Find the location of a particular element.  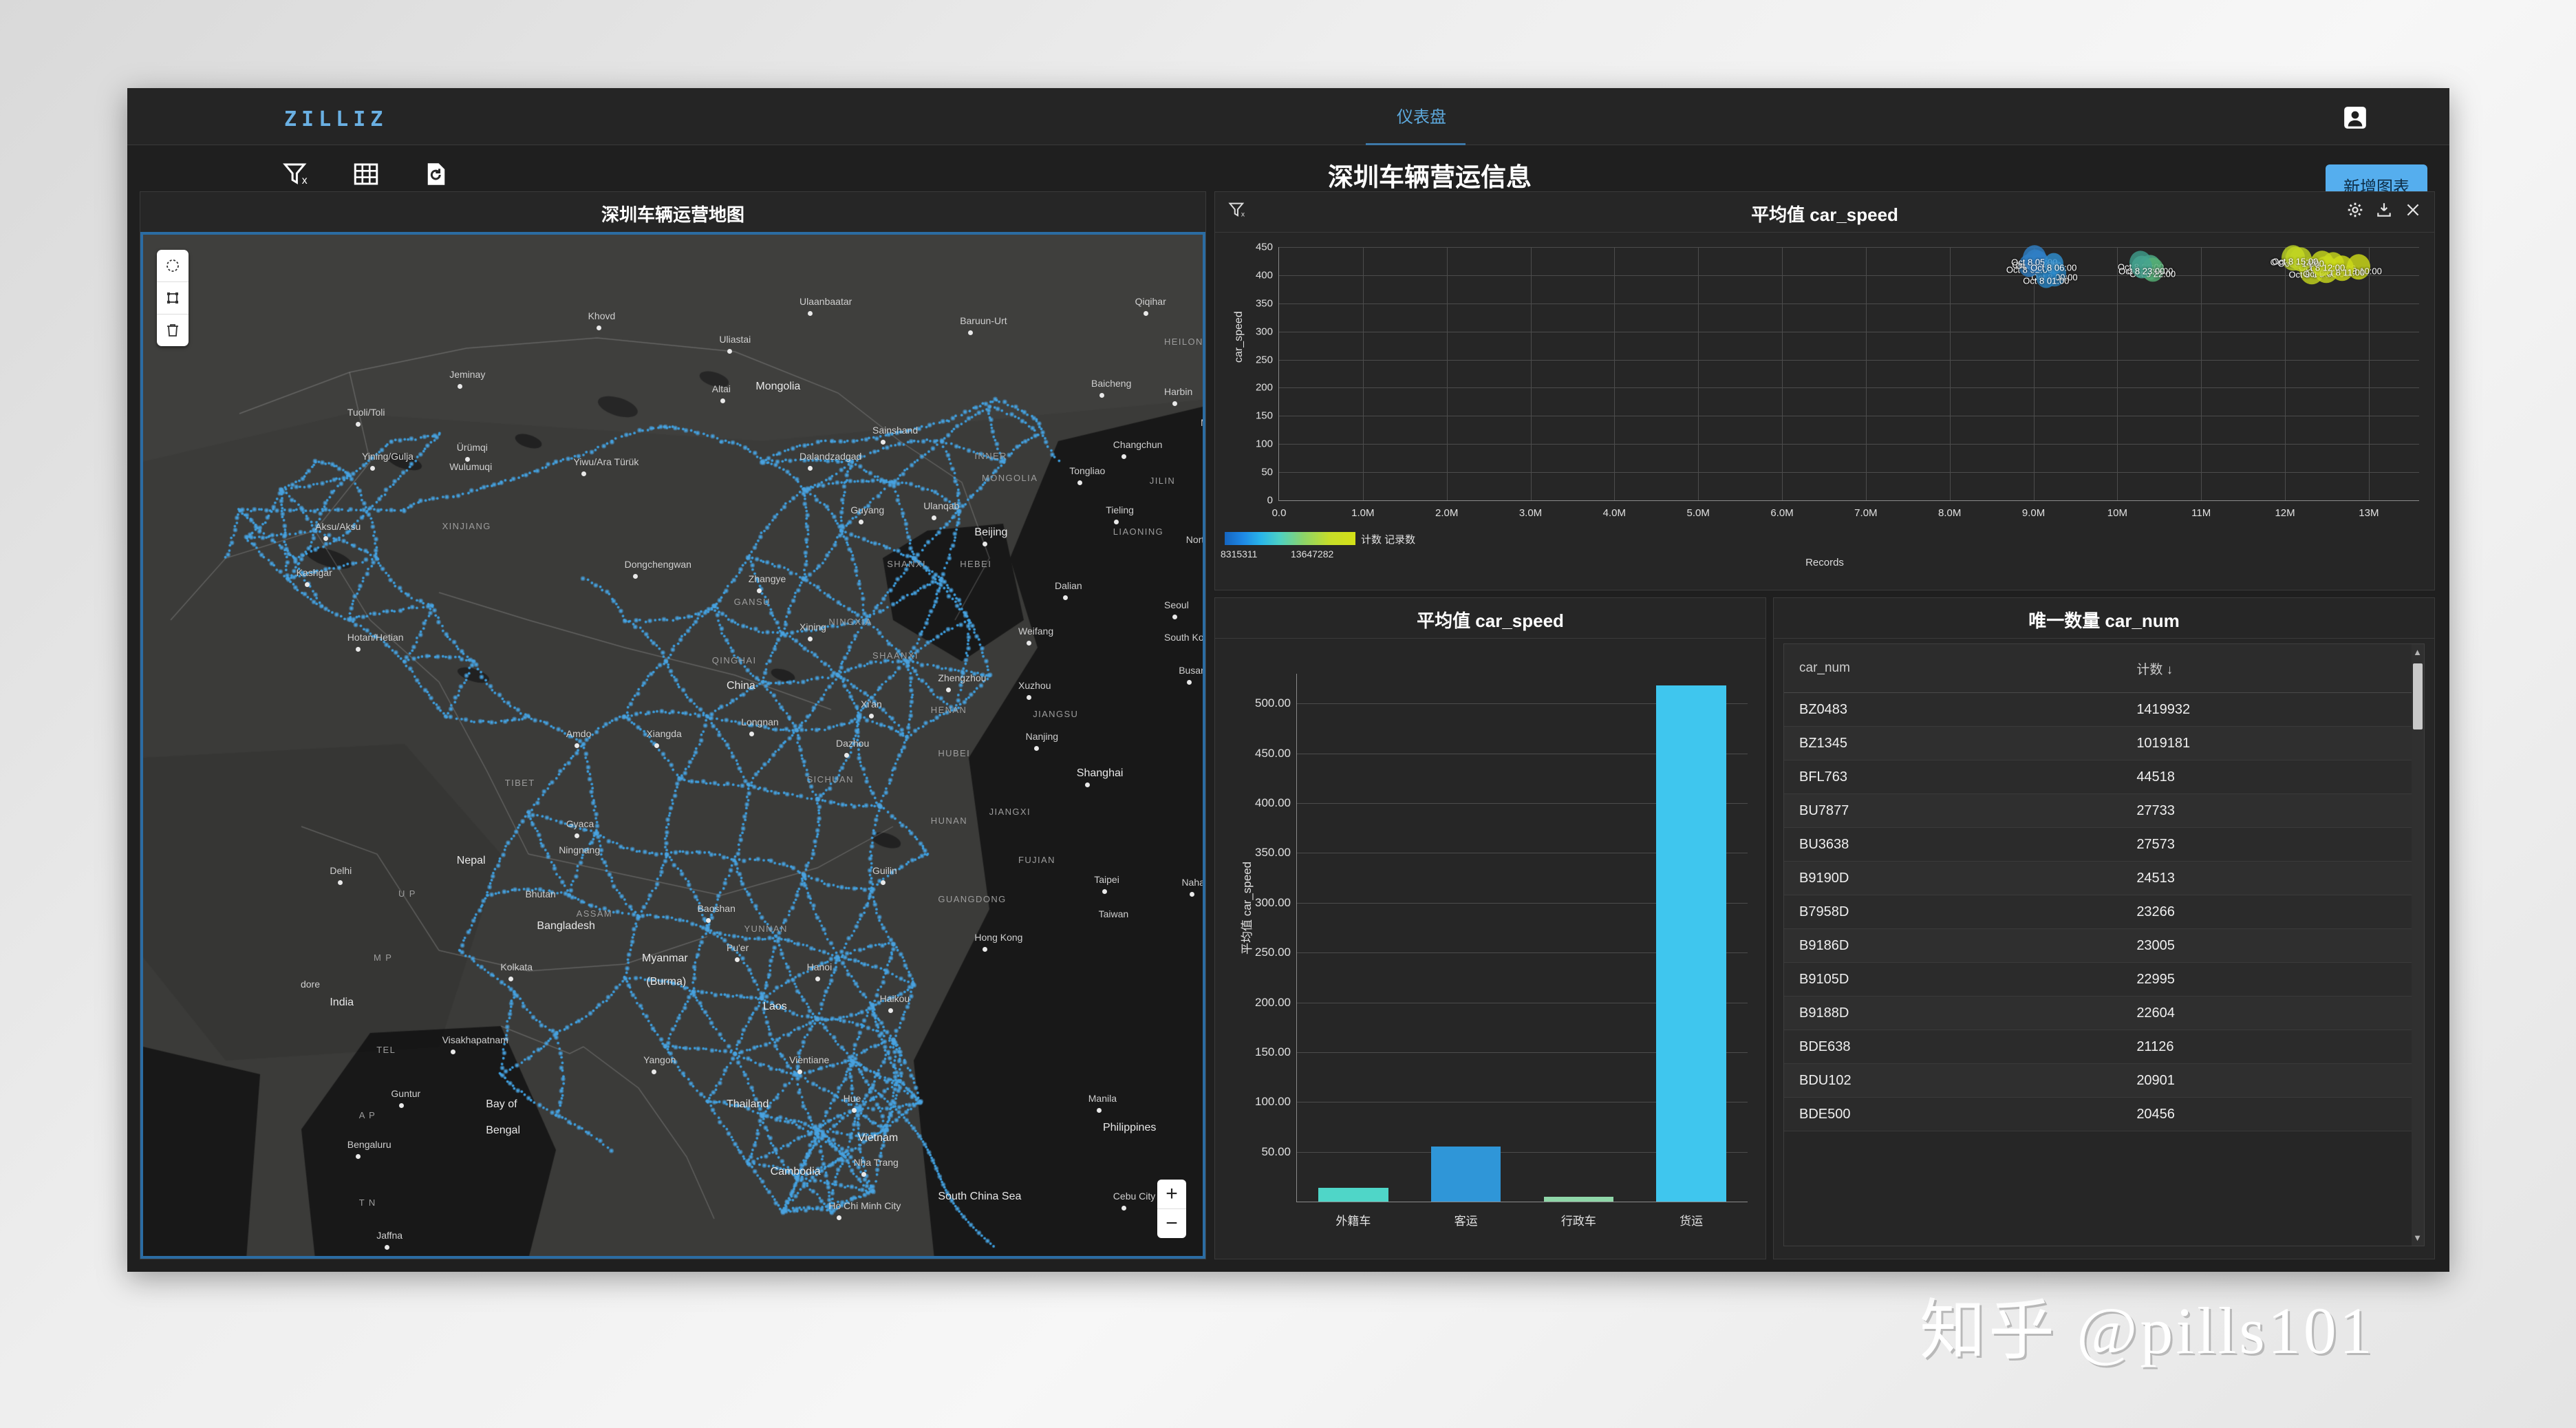

user-avatar-icon is located at coordinates (2355, 118).